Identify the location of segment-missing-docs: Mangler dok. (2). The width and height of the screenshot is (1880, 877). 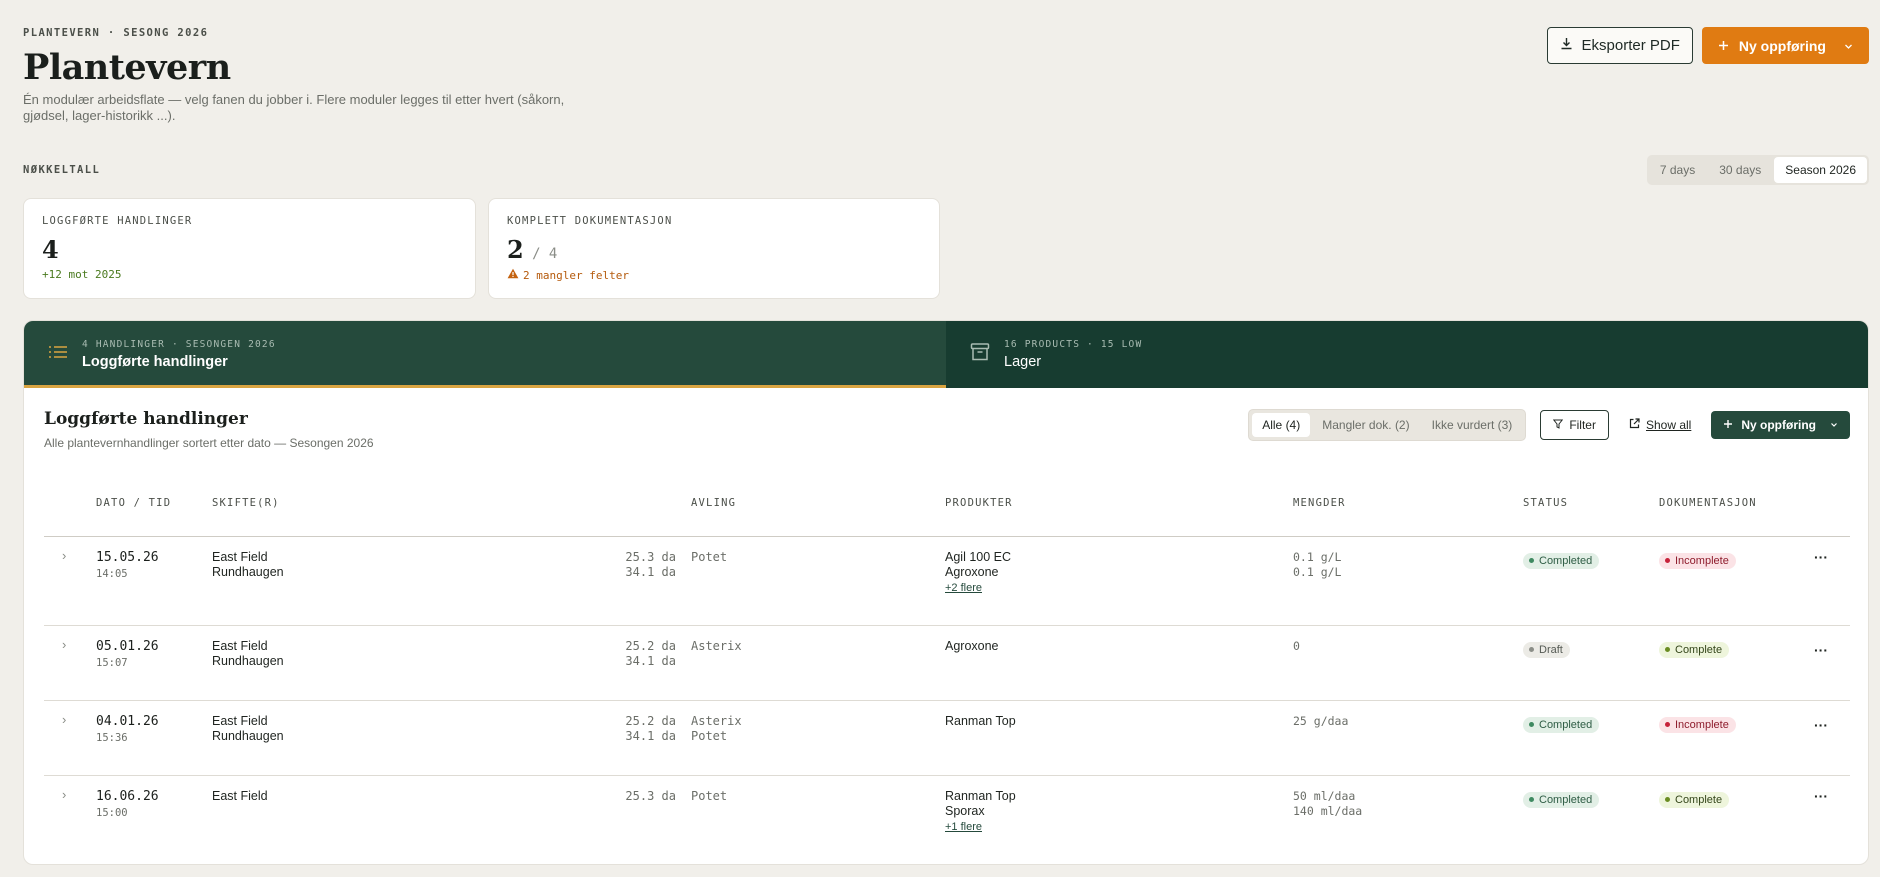
(1365, 425).